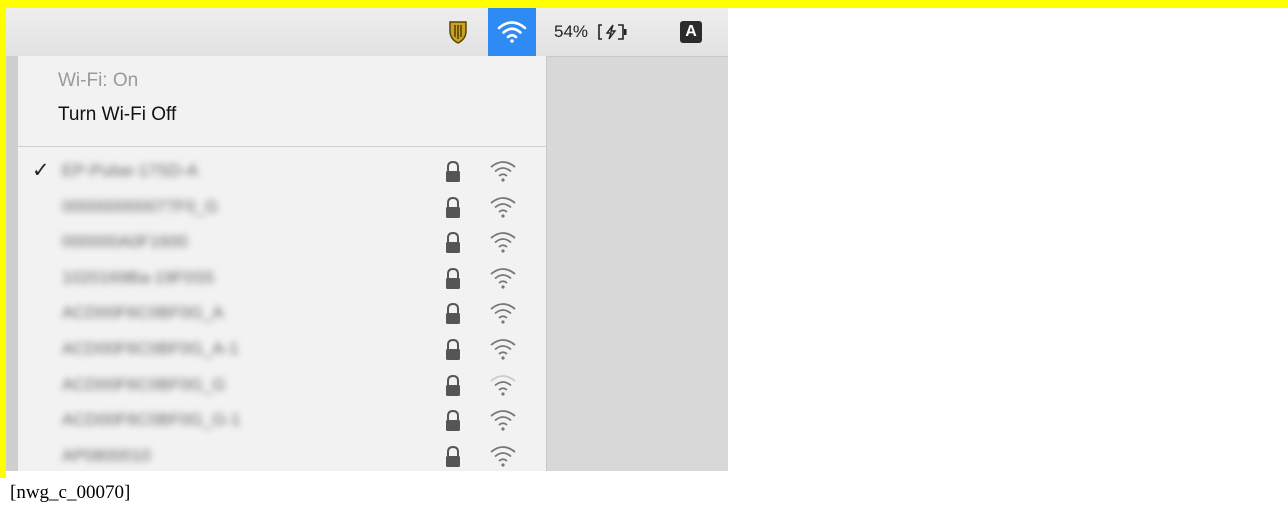  Describe the element at coordinates (503, 385) in the screenshot. I see `wifi-signal-weak-icon` at that location.